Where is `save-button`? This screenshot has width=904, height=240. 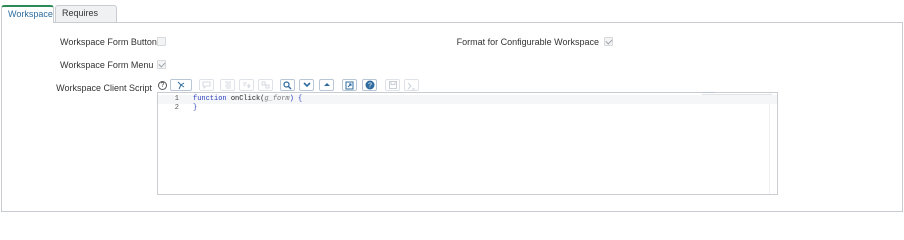 save-button is located at coordinates (392, 85).